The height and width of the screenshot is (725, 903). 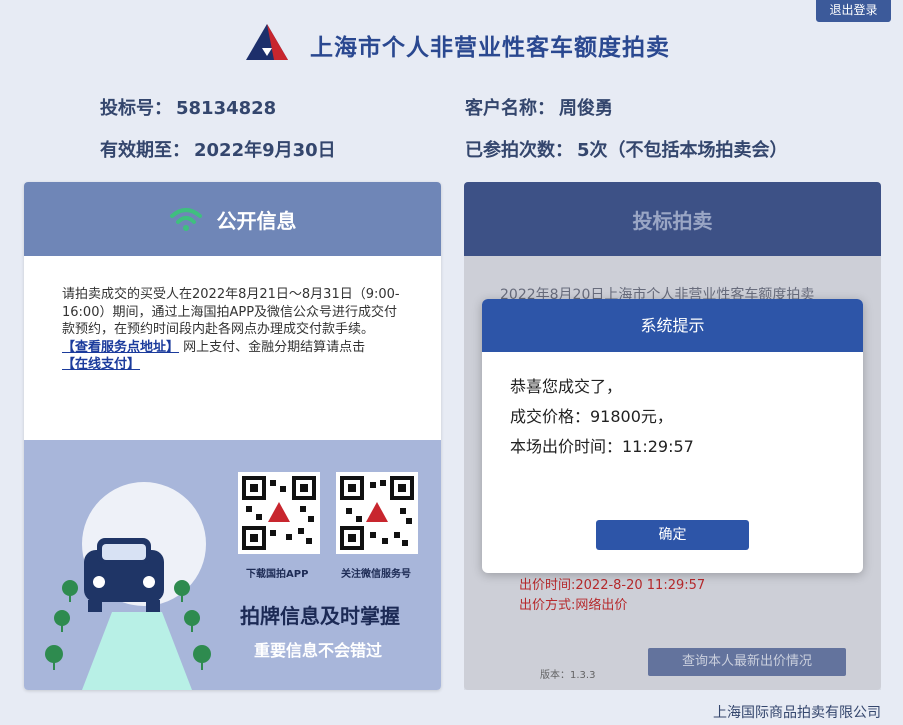 What do you see at coordinates (602, 446) in the screenshot?
I see `dialog-bid-time: 本场出价时间：11:29:57` at bounding box center [602, 446].